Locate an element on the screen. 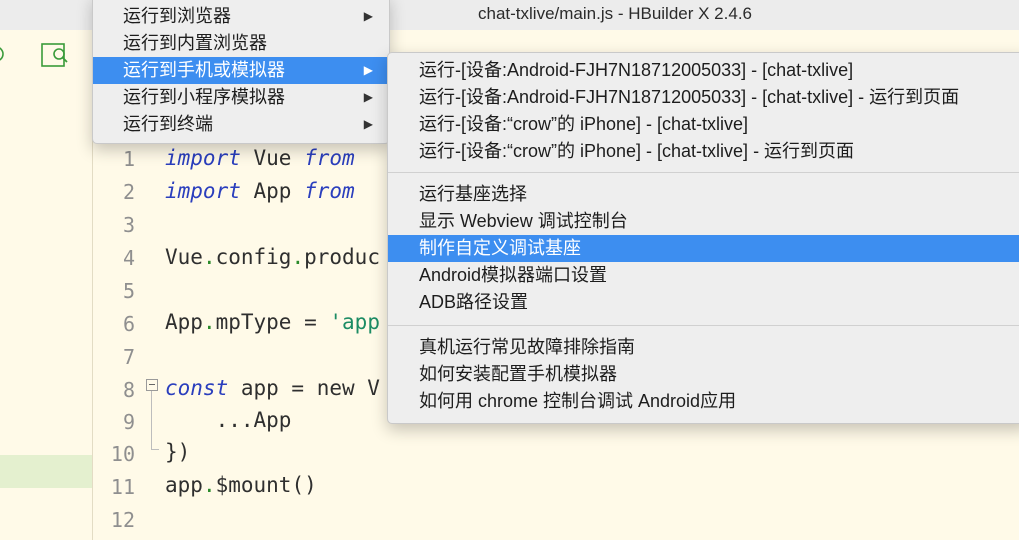 This screenshot has height=540, width=1019. menu-item-install-emulator-guide: 如何安装配置手机模拟器 is located at coordinates (703, 374).